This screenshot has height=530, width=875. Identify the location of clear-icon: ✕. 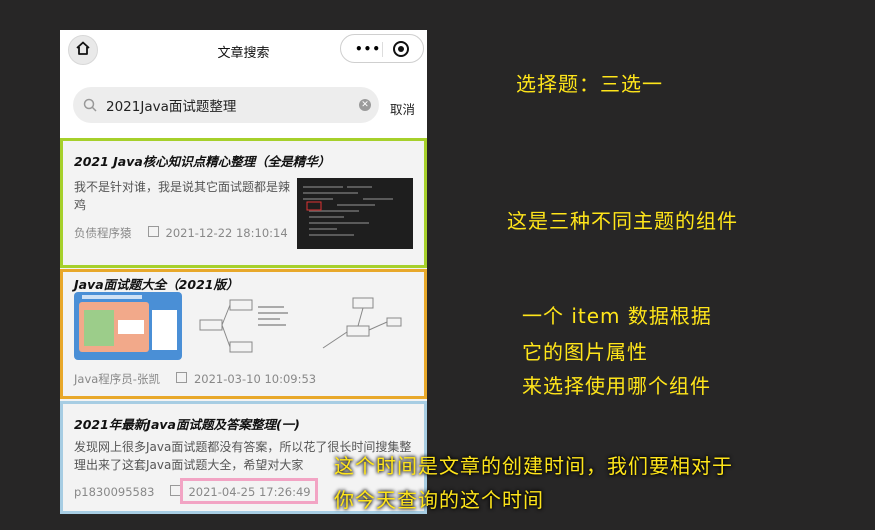
(365, 105).